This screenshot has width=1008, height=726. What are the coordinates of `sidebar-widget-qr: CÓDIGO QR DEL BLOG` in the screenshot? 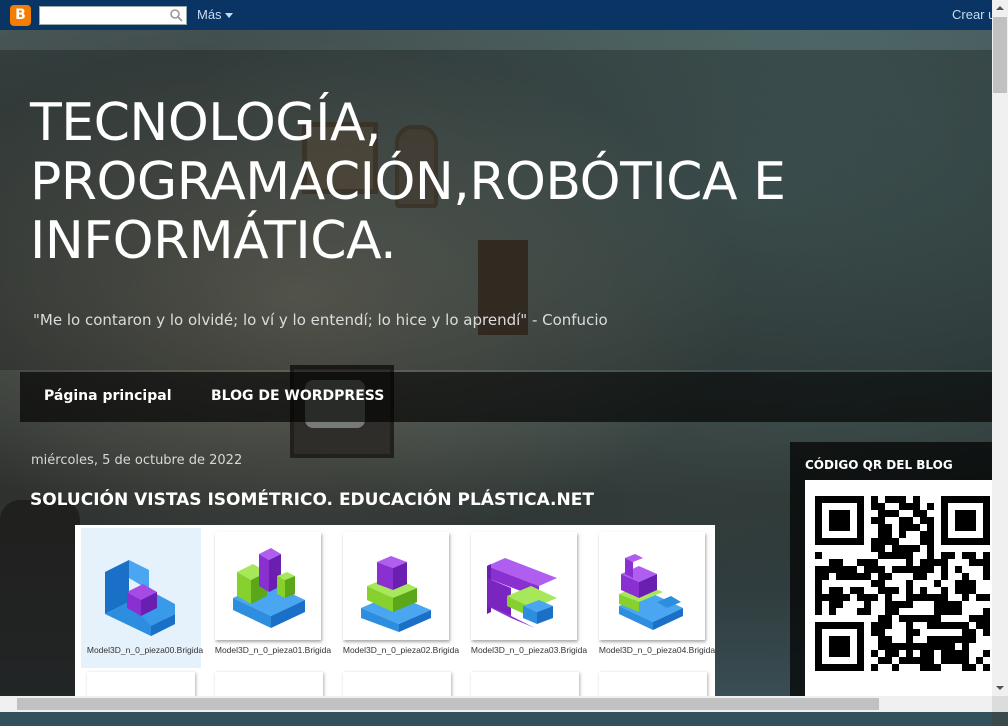 It's located at (891, 569).